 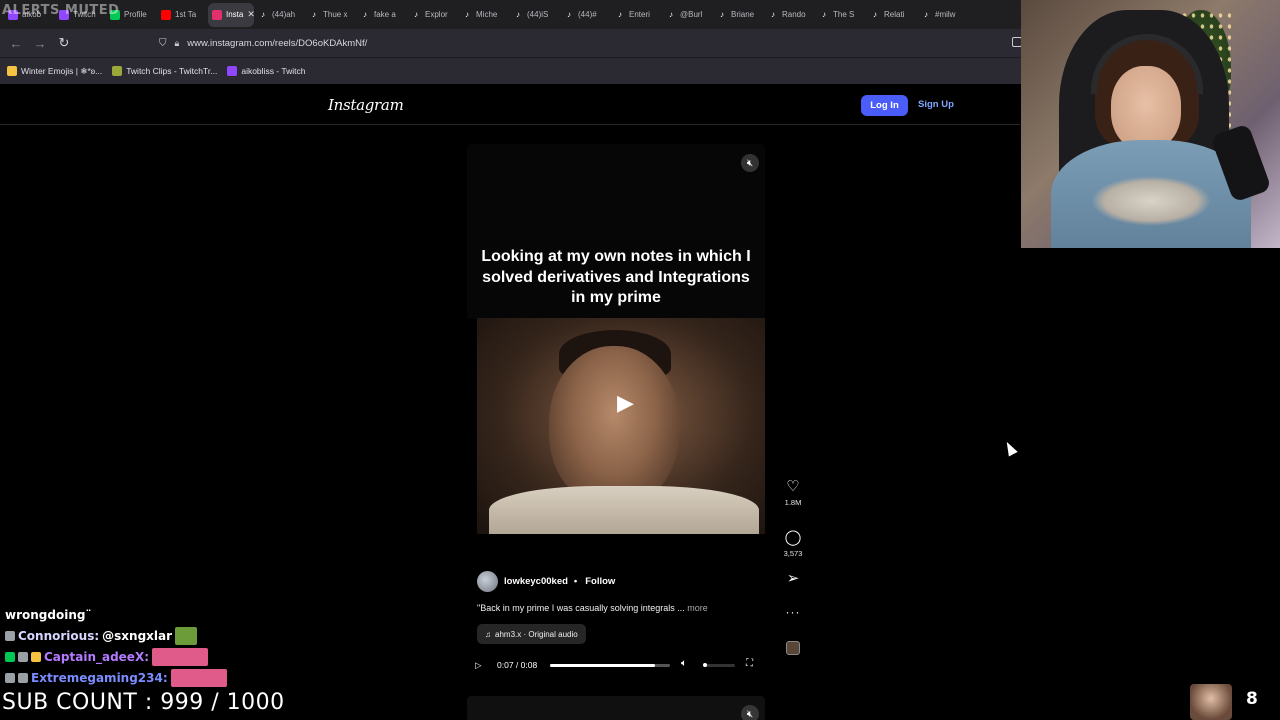 I want to click on browser-tab: ♪ fake a, so click(x=381, y=15).